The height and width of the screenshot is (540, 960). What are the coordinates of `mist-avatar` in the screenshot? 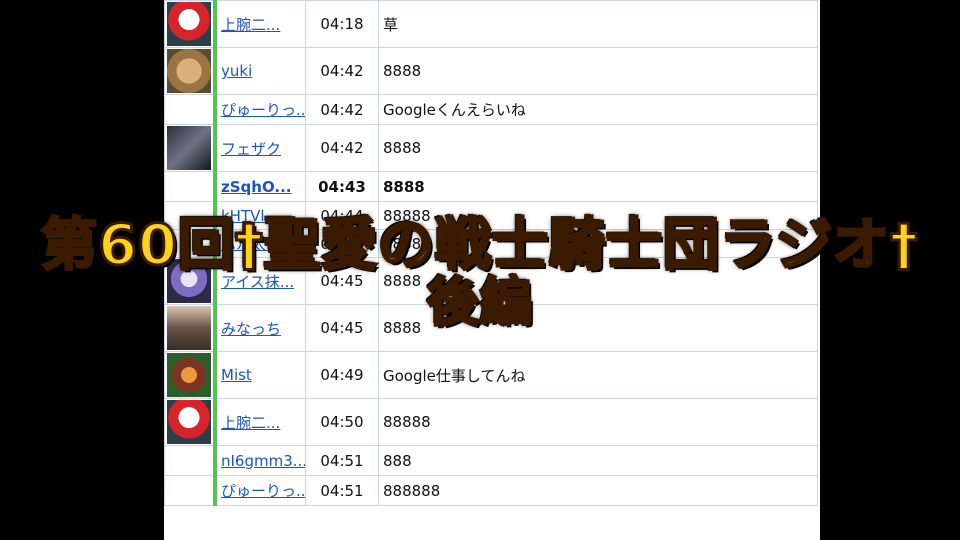 It's located at (189, 375).